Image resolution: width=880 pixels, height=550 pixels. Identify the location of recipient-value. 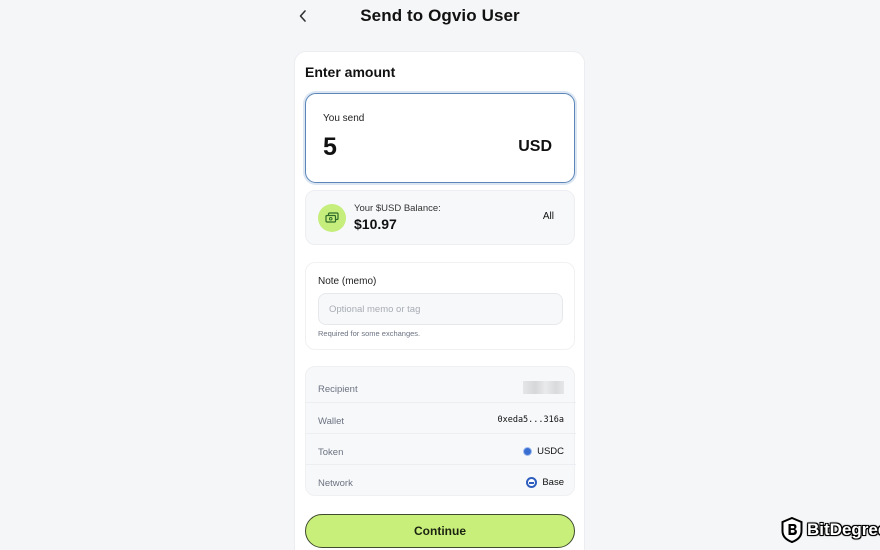
(543, 388).